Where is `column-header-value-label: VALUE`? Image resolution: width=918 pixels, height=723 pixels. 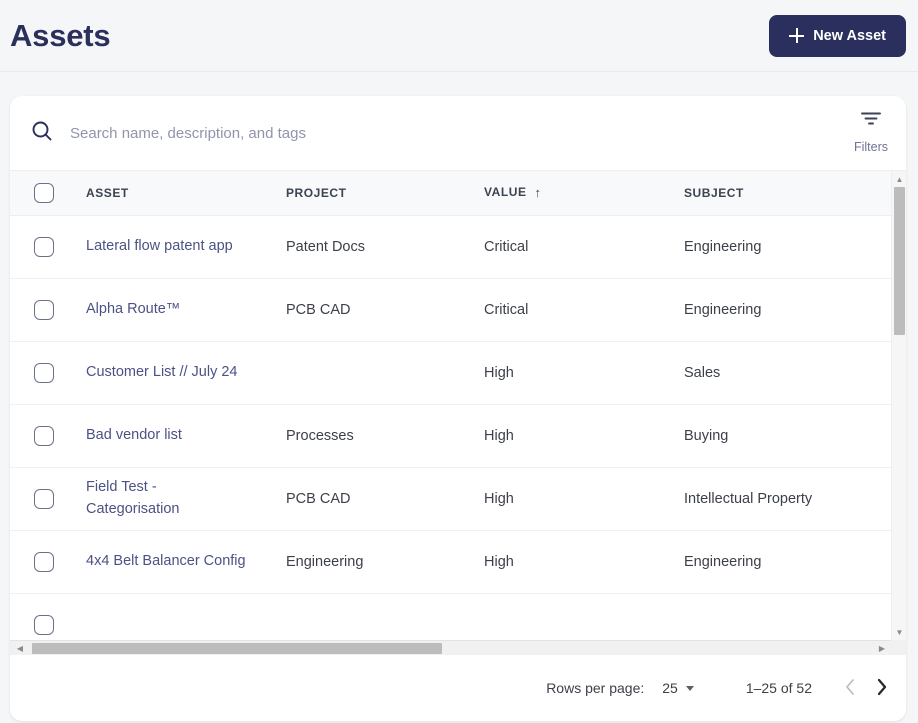 column-header-value-label: VALUE is located at coordinates (505, 192).